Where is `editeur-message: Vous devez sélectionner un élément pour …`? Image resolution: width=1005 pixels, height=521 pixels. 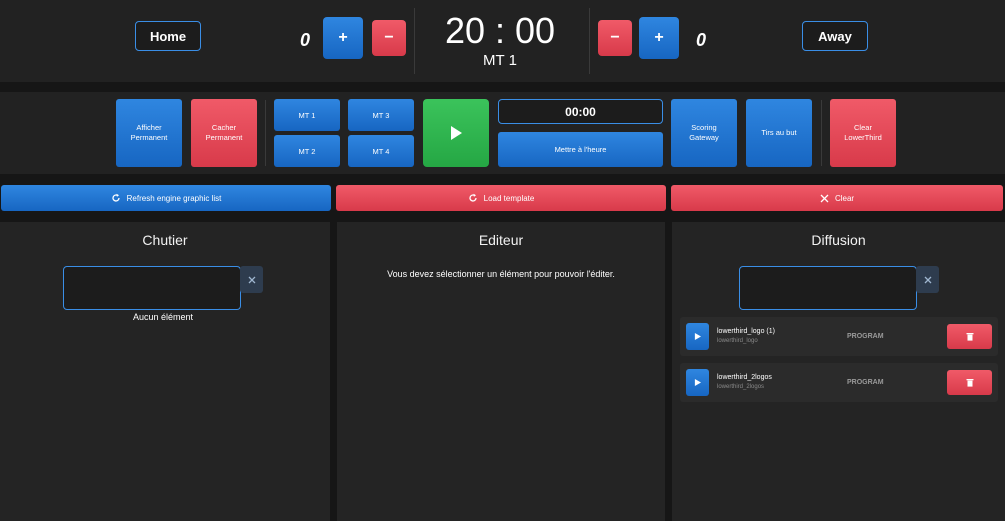 editeur-message: Vous devez sélectionner un élément pour … is located at coordinates (501, 274).